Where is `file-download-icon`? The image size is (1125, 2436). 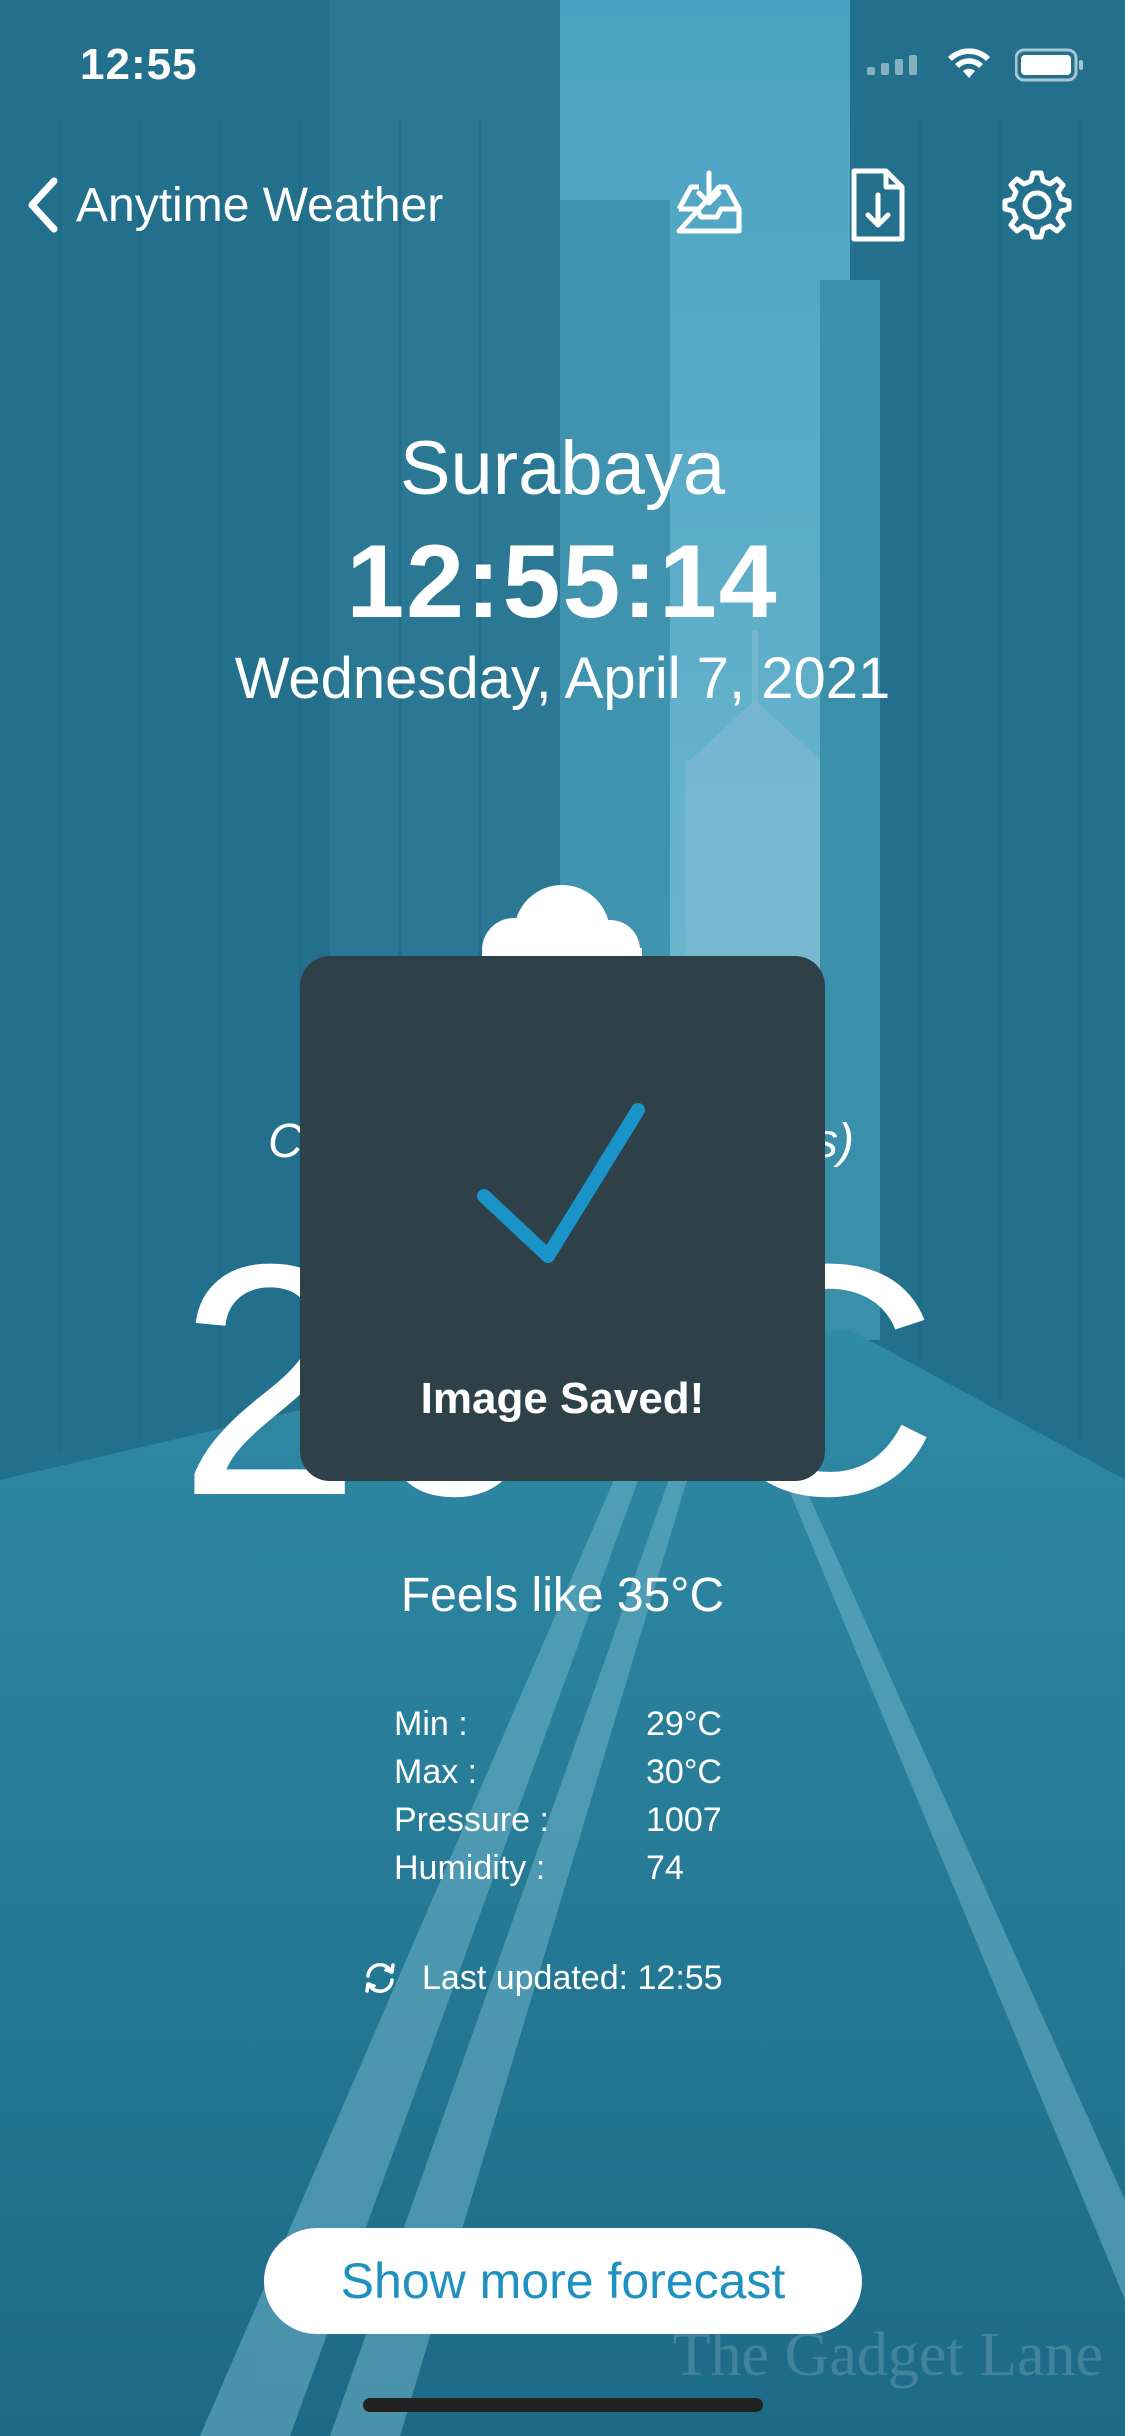
file-download-icon is located at coordinates (878, 205).